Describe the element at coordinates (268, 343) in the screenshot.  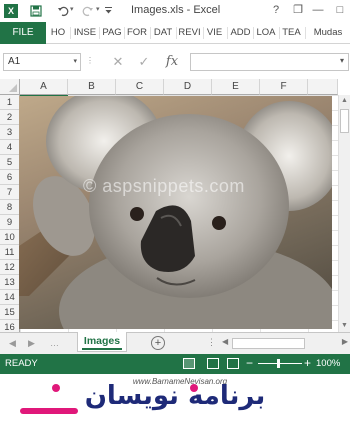
I see `horizontal-scroll-thumb` at that location.